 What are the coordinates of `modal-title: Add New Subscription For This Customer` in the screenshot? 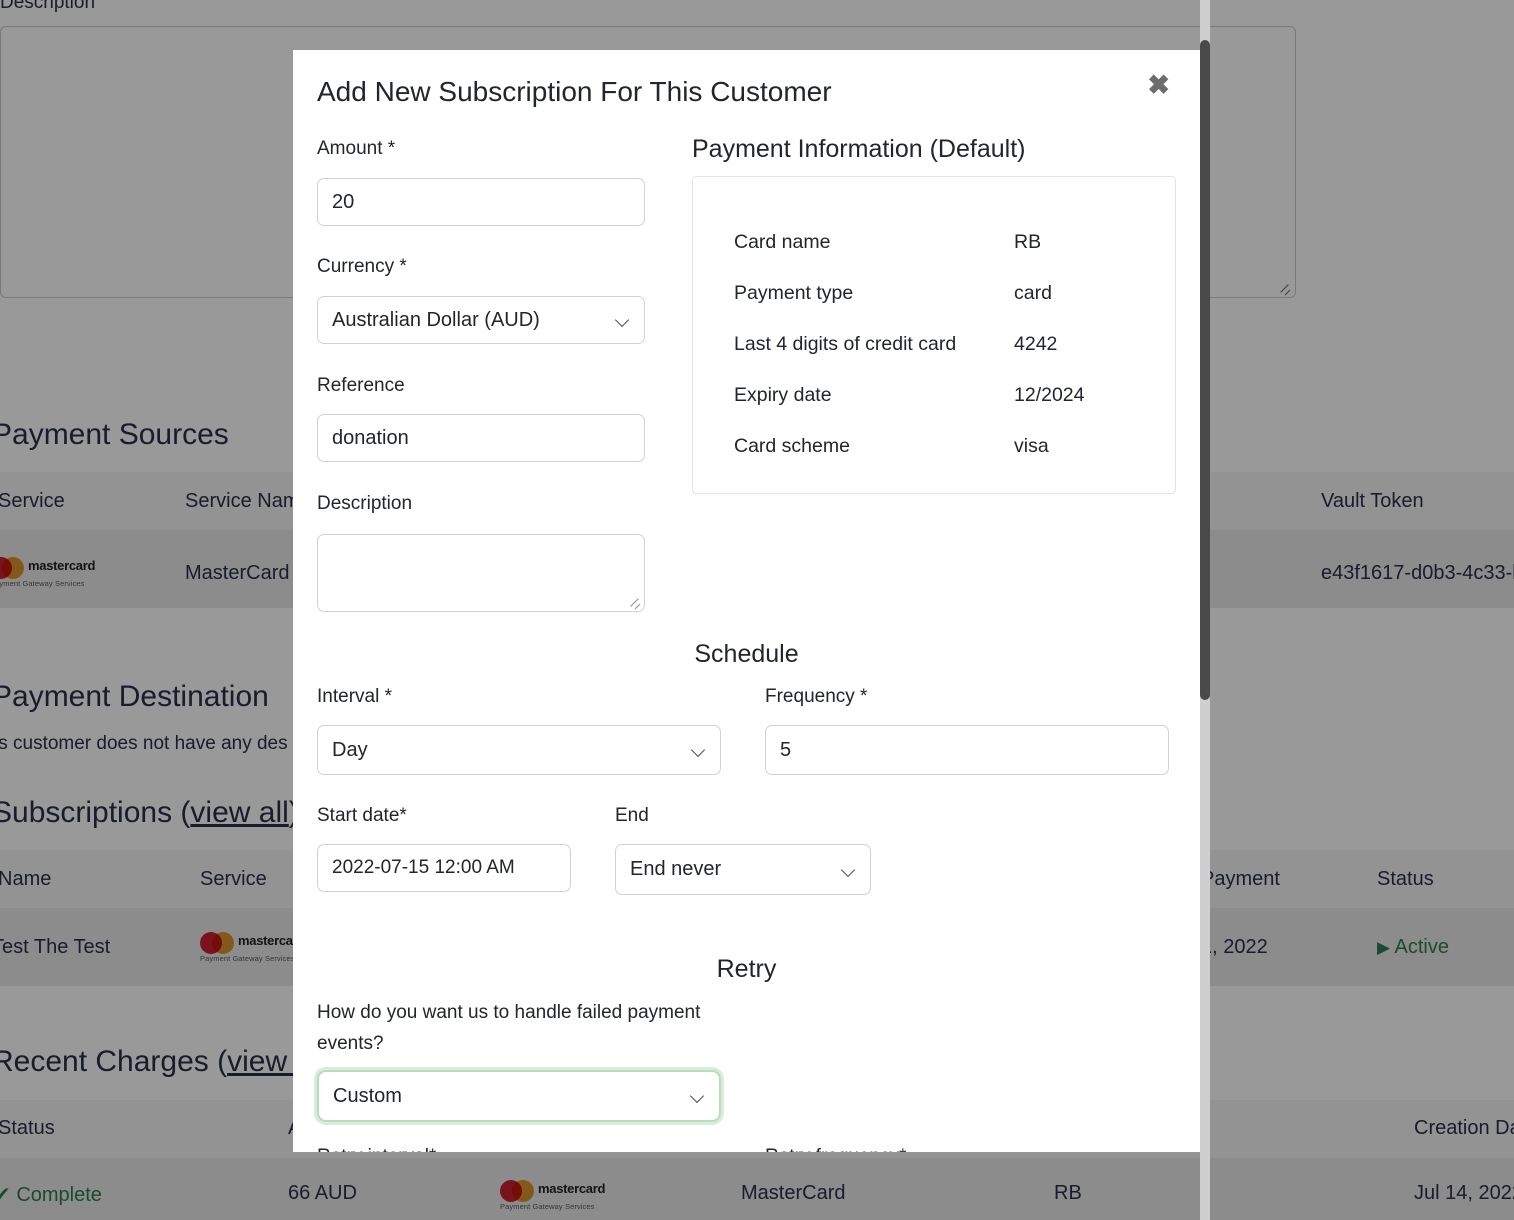 It's located at (574, 91).